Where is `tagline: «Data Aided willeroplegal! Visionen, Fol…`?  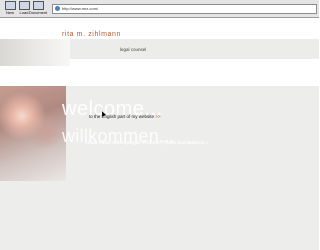 tagline: «Data Aided willeroplegal! Visionen, Fol… is located at coordinates (147, 142).